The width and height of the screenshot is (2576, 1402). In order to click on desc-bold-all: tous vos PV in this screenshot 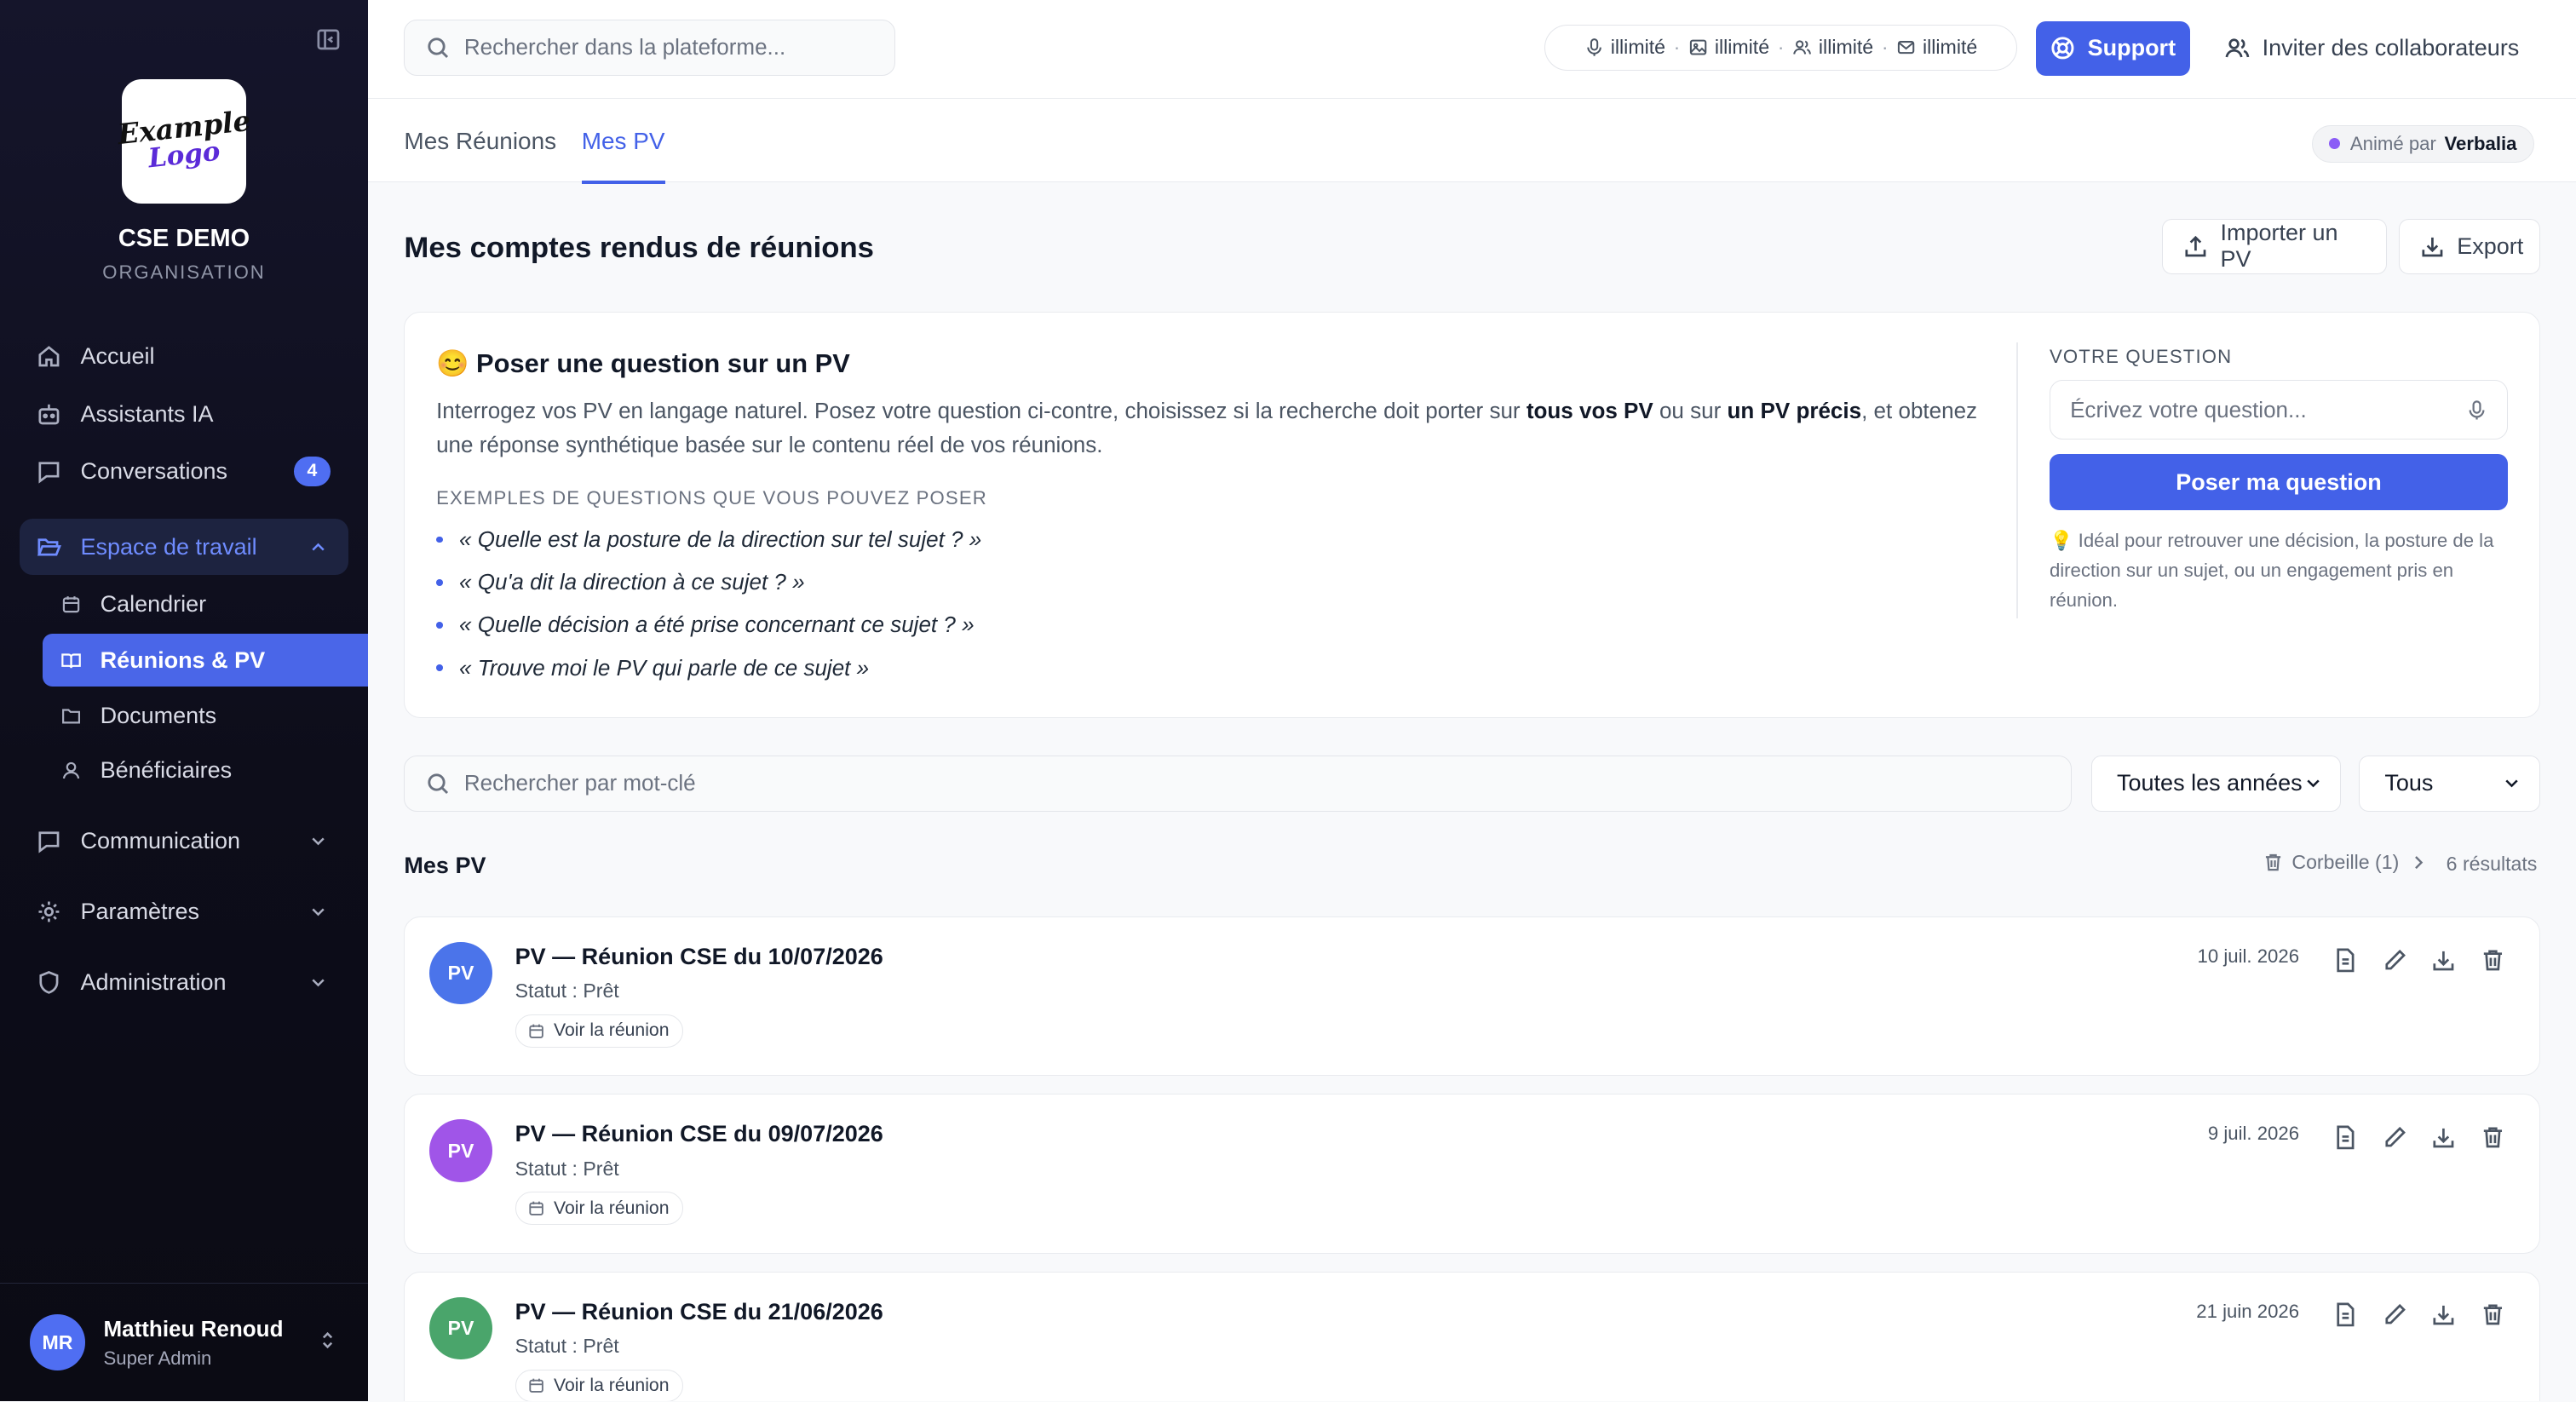, I will do `click(1589, 410)`.